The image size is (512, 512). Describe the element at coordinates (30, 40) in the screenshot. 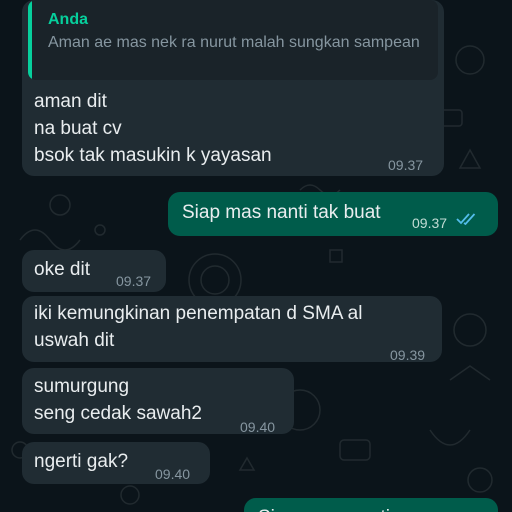

I see `quote-accent-bar` at that location.